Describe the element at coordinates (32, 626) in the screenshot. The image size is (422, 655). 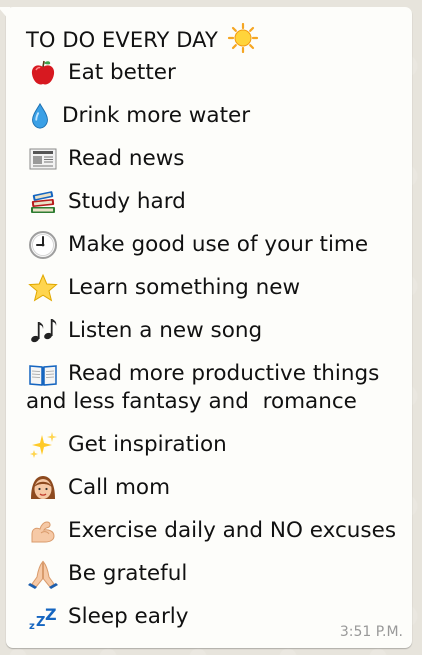
I see `svg-text: z` at that location.